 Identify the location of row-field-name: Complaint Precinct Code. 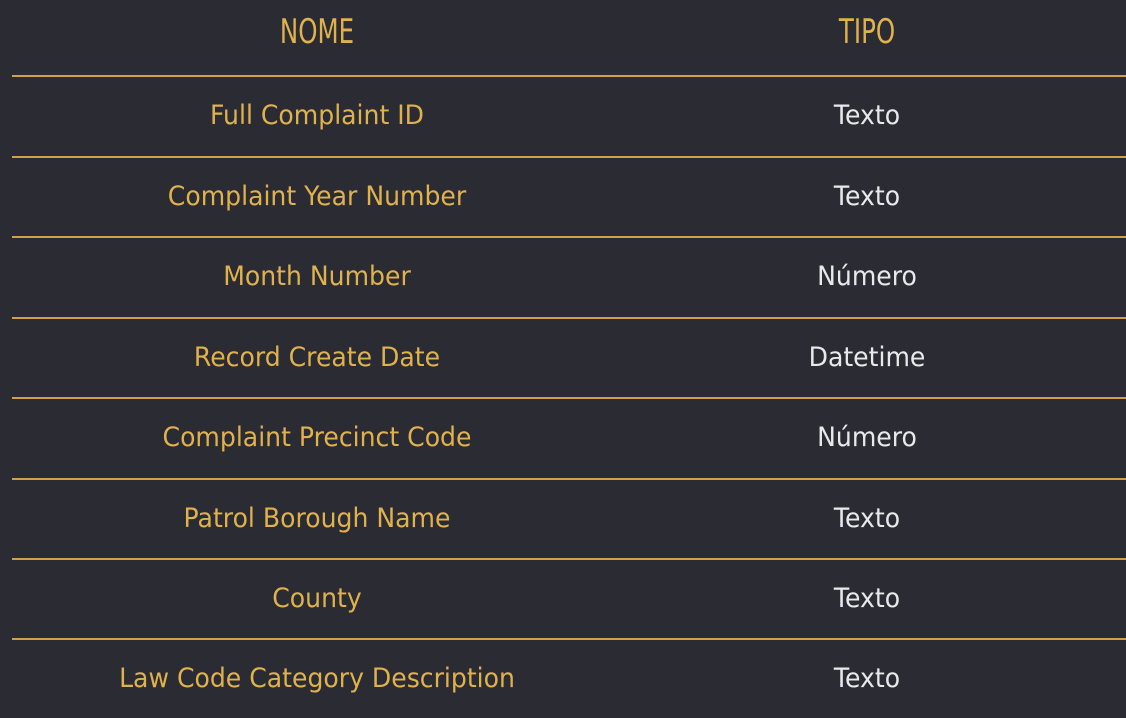
(317, 437).